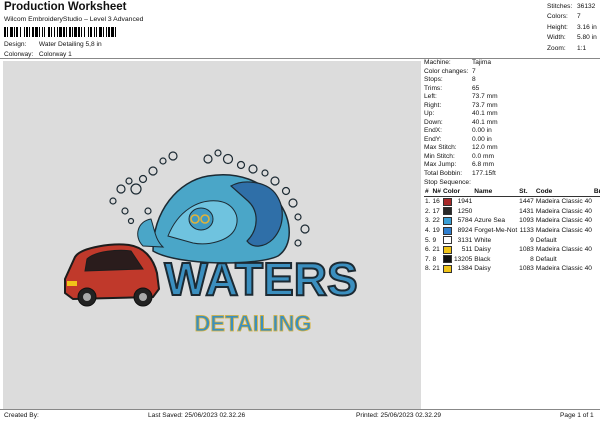  What do you see at coordinates (526, 231) in the screenshot?
I see `cell-stitches: 1133` at bounding box center [526, 231].